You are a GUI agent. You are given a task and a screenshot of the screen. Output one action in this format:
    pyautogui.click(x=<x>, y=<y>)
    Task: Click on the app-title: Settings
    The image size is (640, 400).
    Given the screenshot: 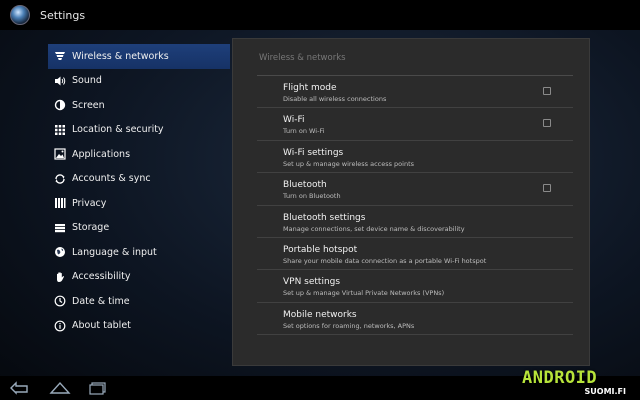 What is the action you would take?
    pyautogui.click(x=63, y=15)
    